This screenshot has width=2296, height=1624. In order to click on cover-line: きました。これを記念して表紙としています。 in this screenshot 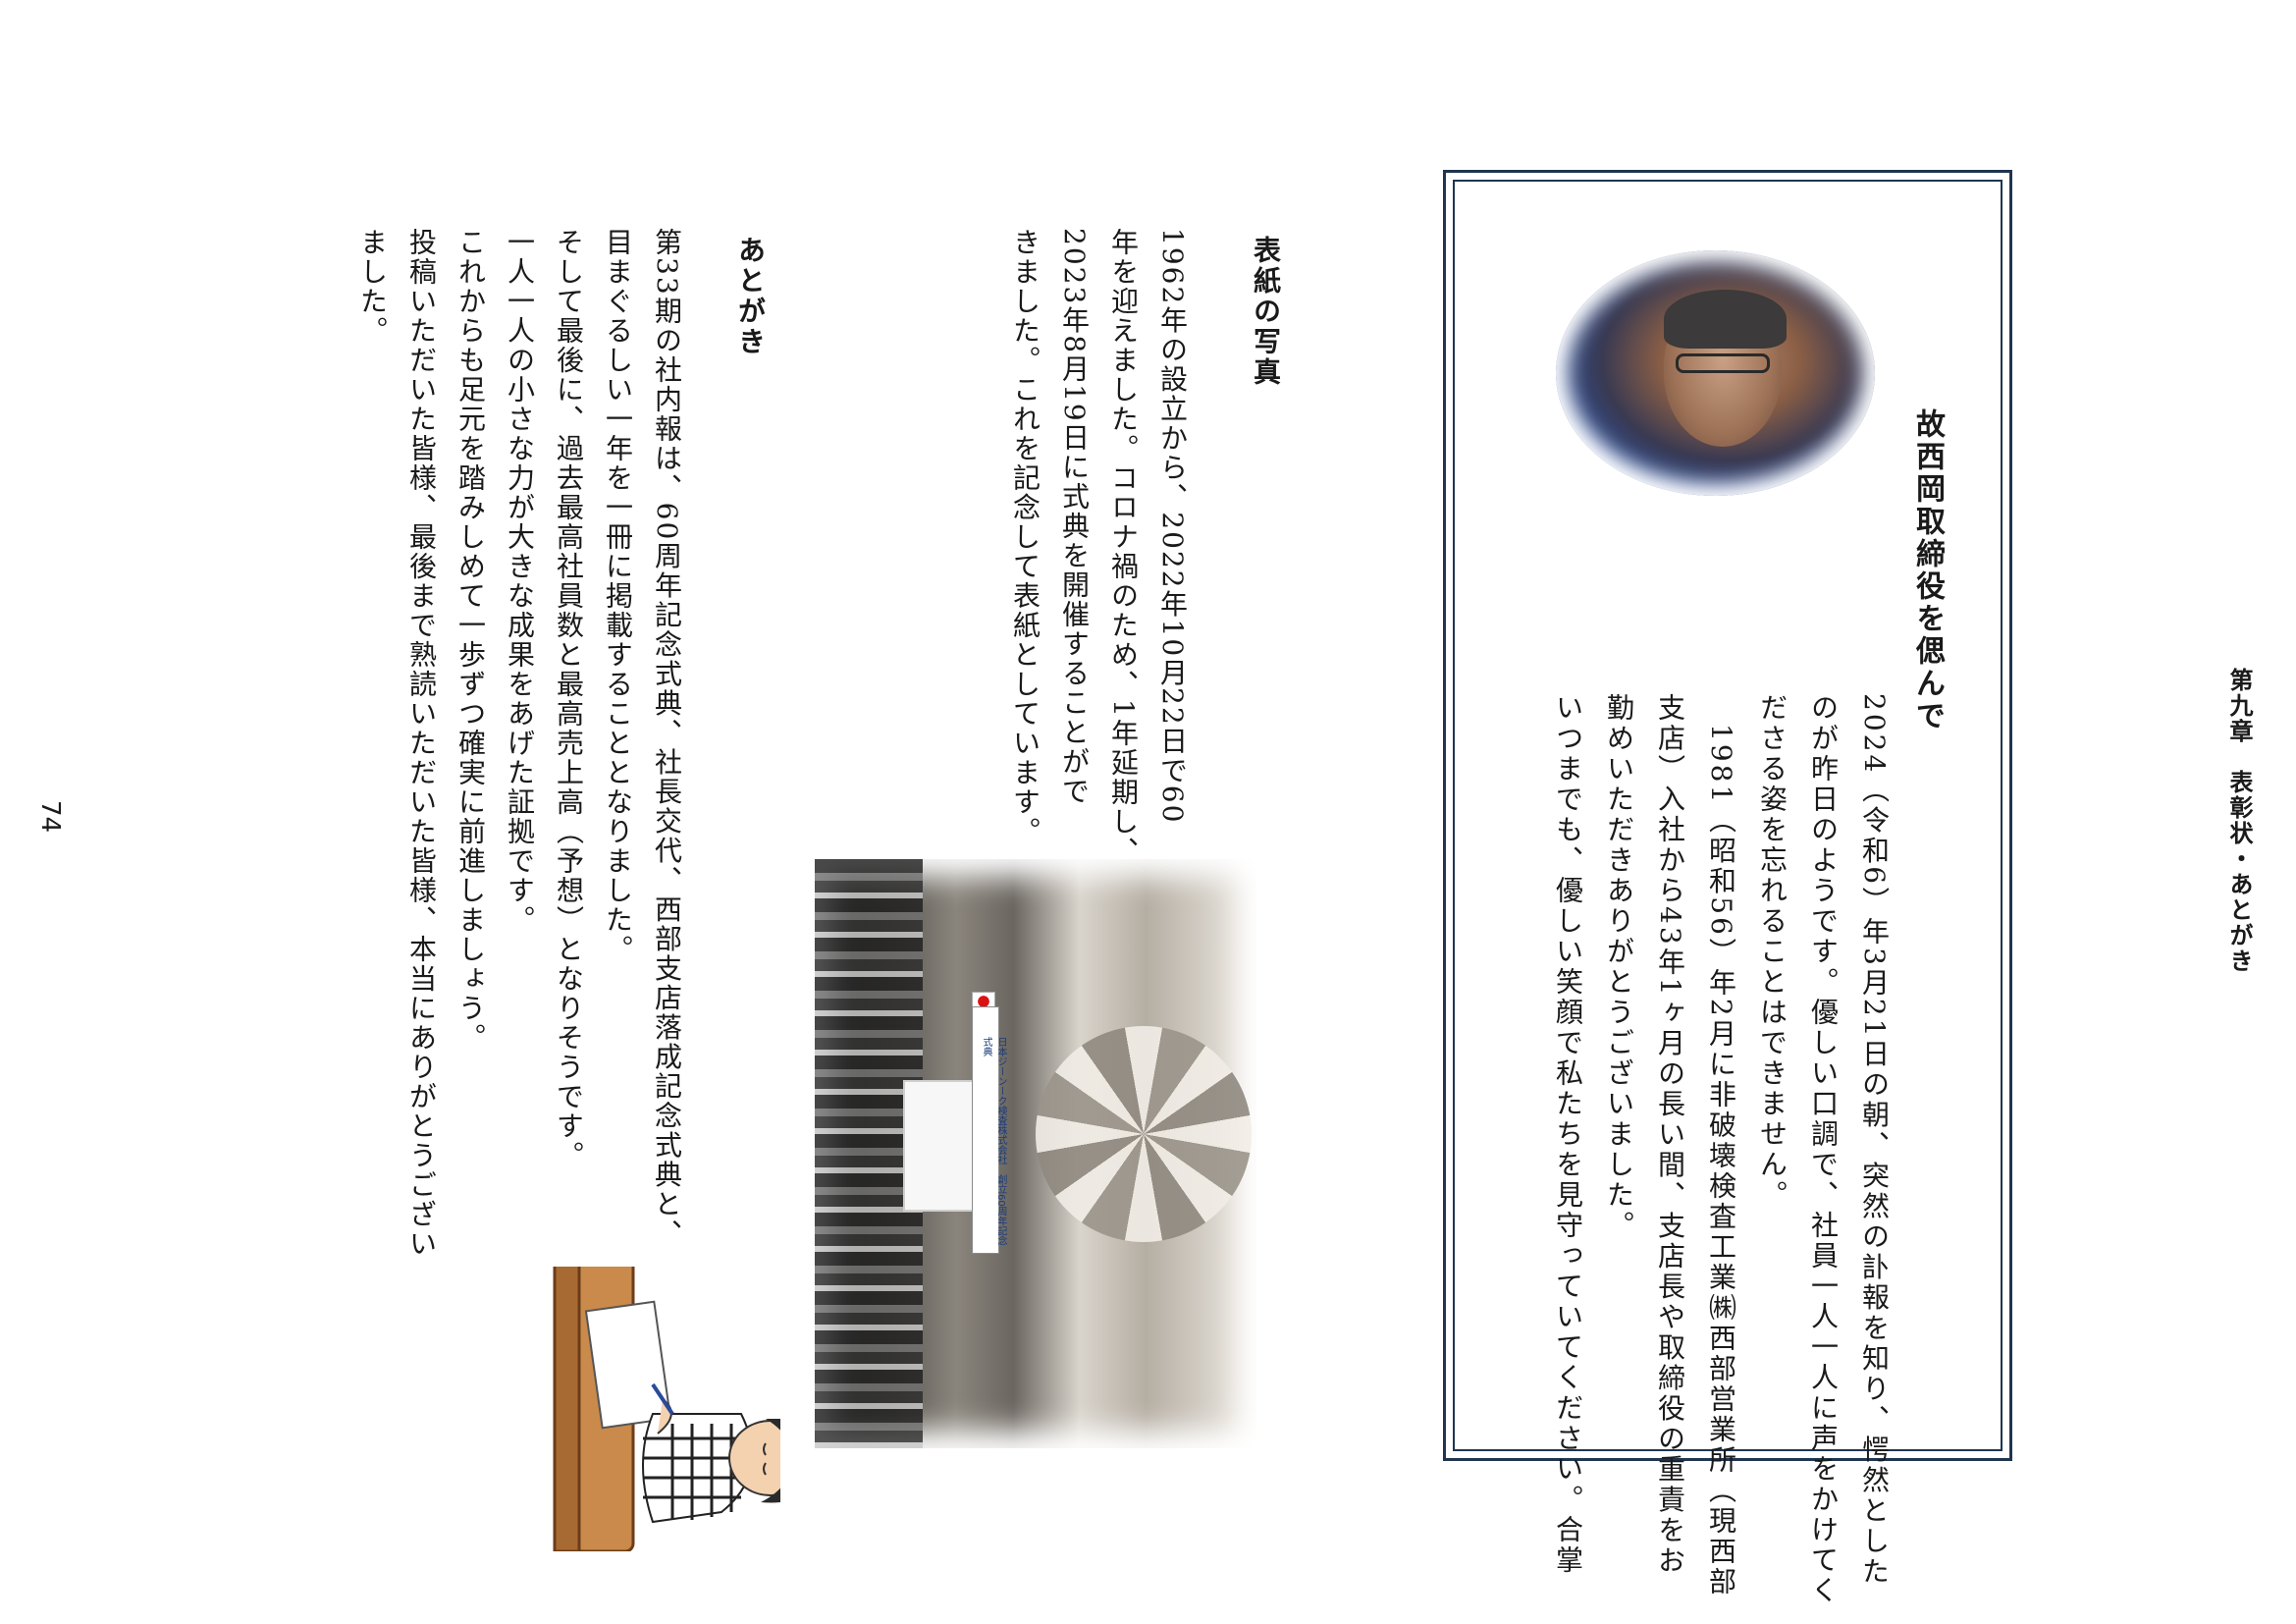, I will do `click(1025, 537)`.